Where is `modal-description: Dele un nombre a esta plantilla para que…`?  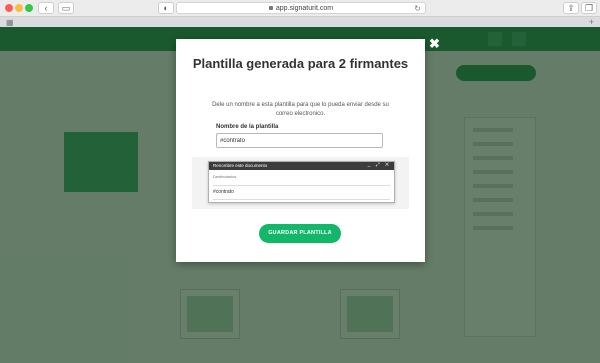 modal-description: Dele un nombre a esta plantilla para que… is located at coordinates (300, 109).